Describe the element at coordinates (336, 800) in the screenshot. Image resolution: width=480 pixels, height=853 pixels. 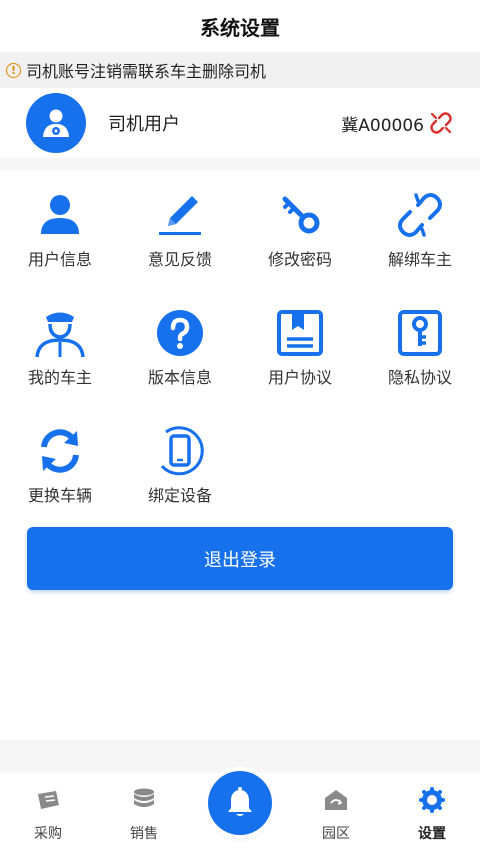
I see `home-icon` at that location.